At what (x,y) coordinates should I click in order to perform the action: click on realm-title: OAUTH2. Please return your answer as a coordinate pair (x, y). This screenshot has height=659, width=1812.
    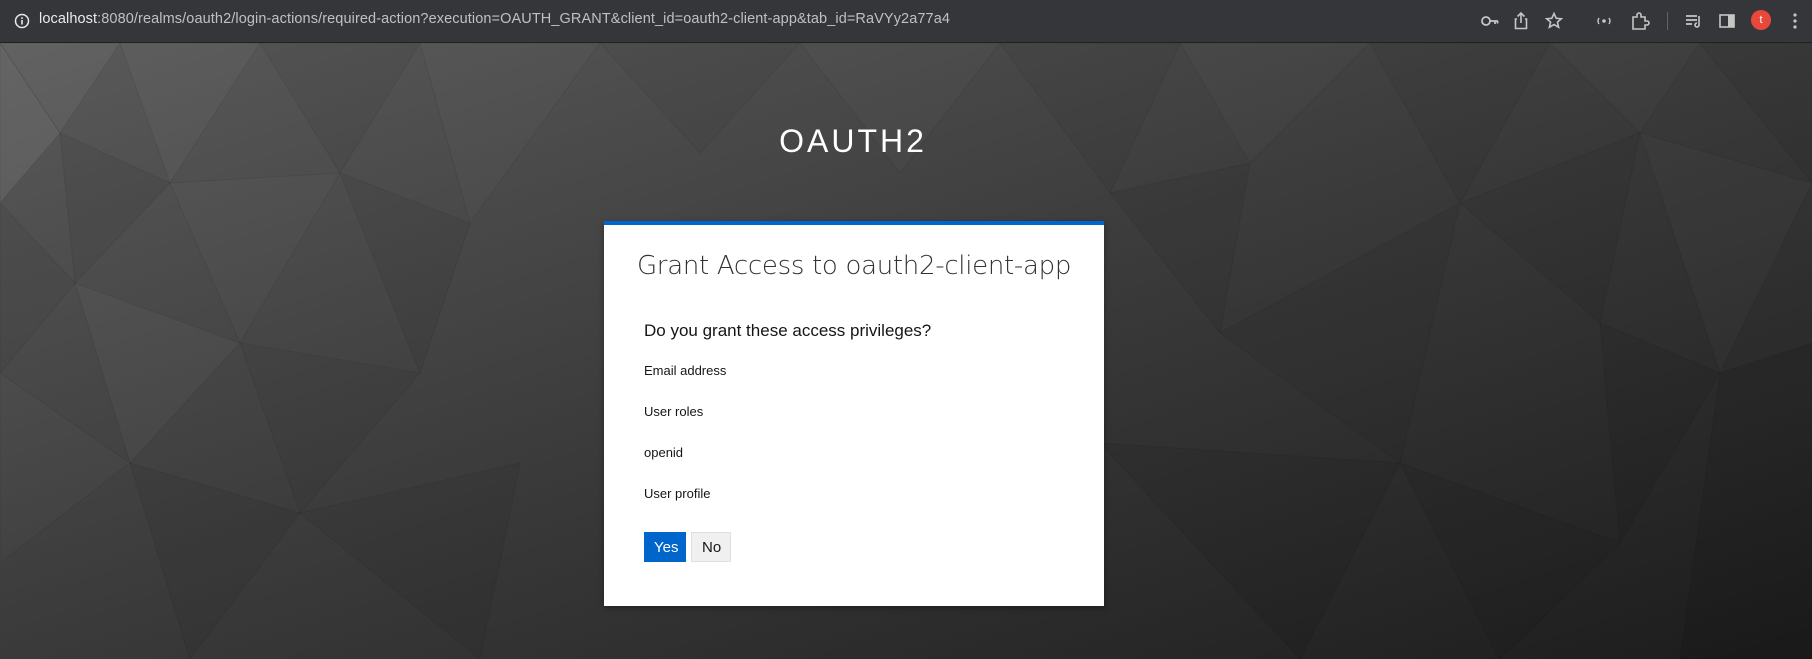
    Looking at the image, I should click on (853, 141).